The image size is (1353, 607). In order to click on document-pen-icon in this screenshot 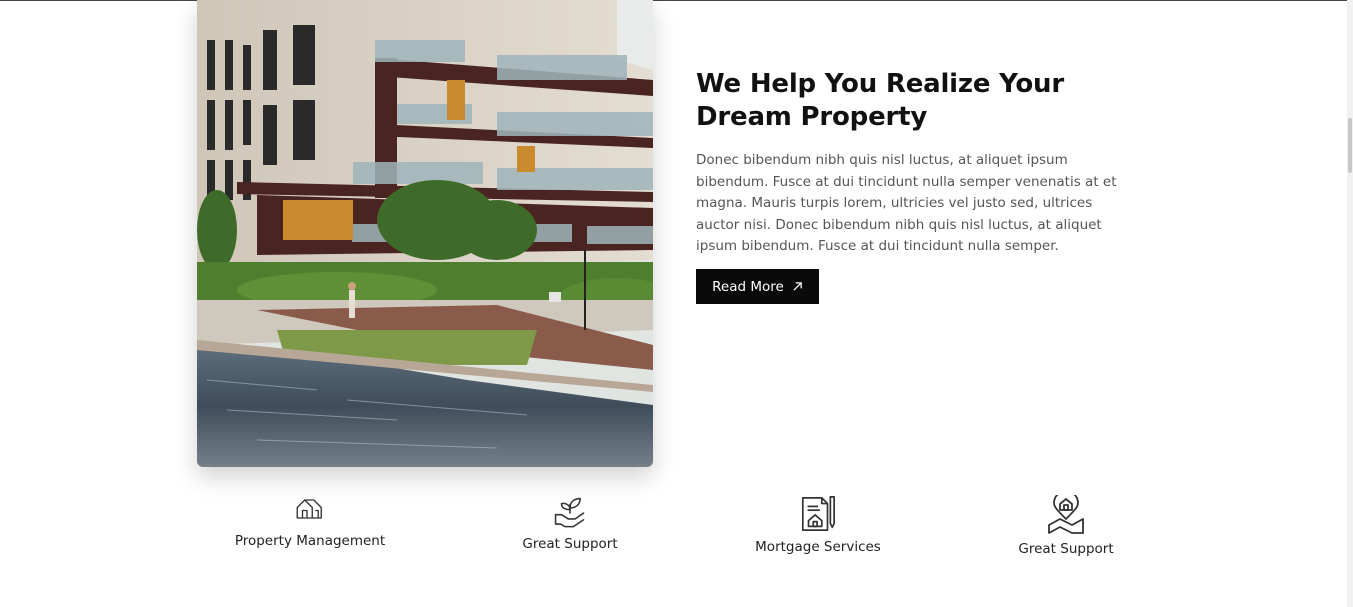, I will do `click(818, 514)`.